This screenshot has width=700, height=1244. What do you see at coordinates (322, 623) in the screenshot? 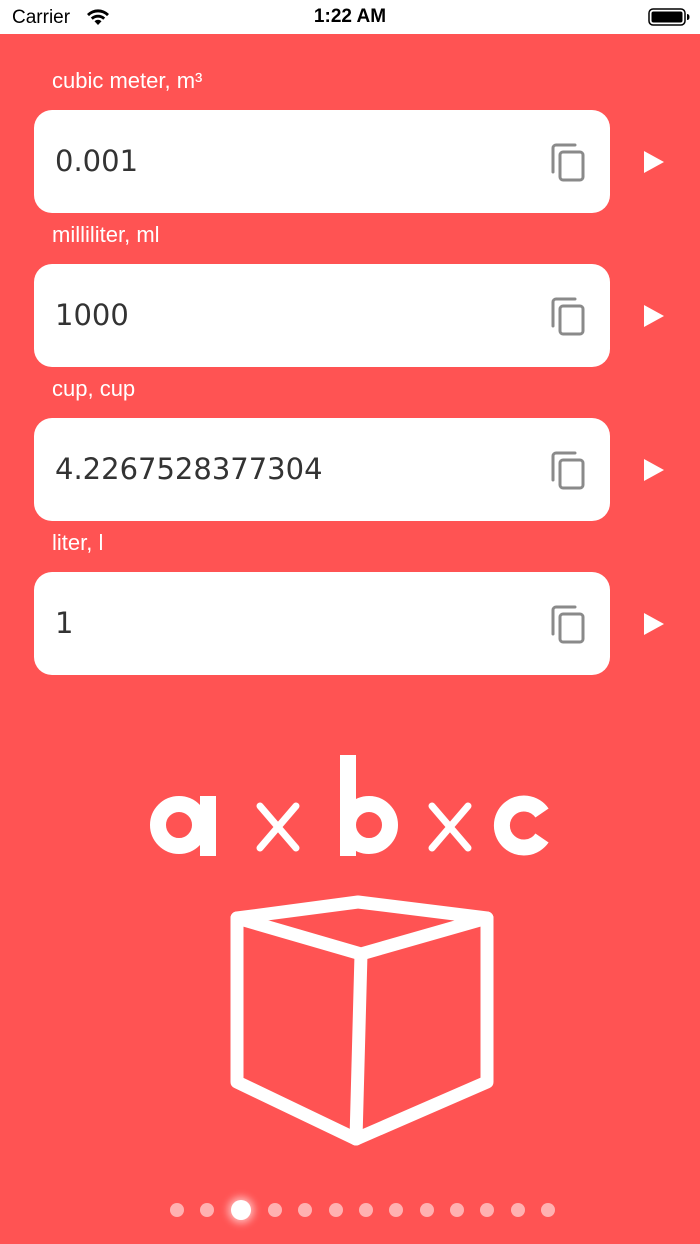
I see `value-field-liter: 1` at bounding box center [322, 623].